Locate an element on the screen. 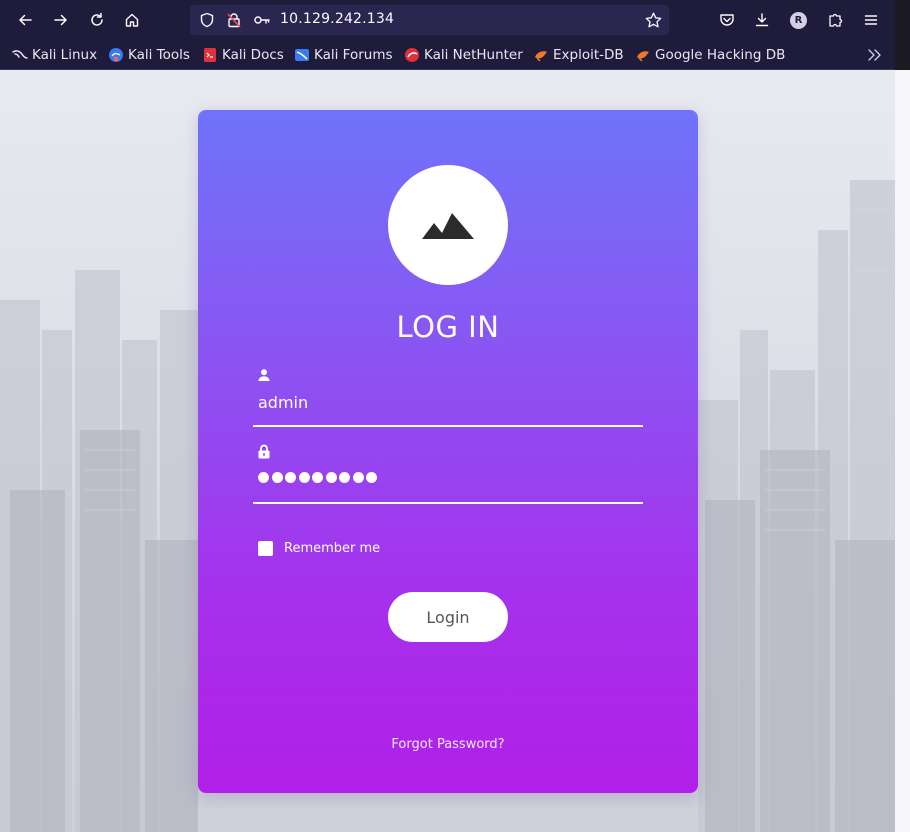 Image resolution: width=910 pixels, height=832 pixels. back-arrow-icon is located at coordinates (25, 20).